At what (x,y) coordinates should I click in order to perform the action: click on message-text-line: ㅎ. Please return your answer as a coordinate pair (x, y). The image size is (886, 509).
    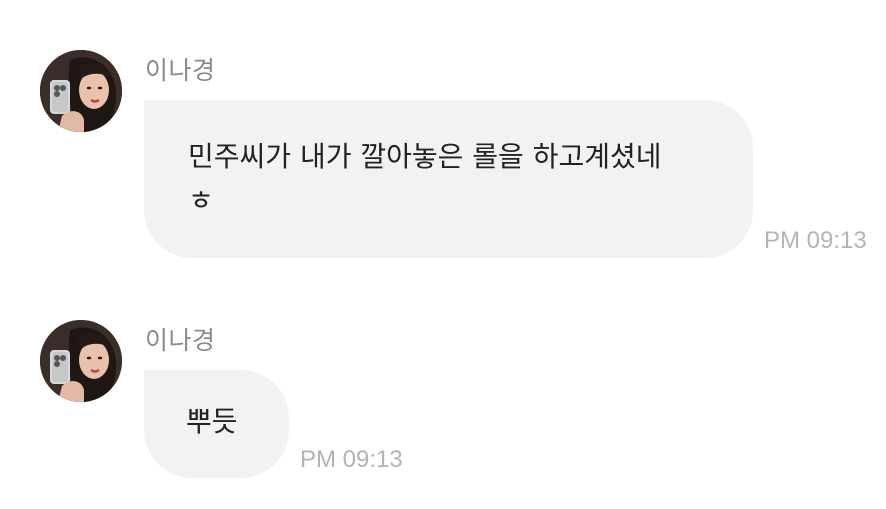
    Looking at the image, I should click on (201, 200).